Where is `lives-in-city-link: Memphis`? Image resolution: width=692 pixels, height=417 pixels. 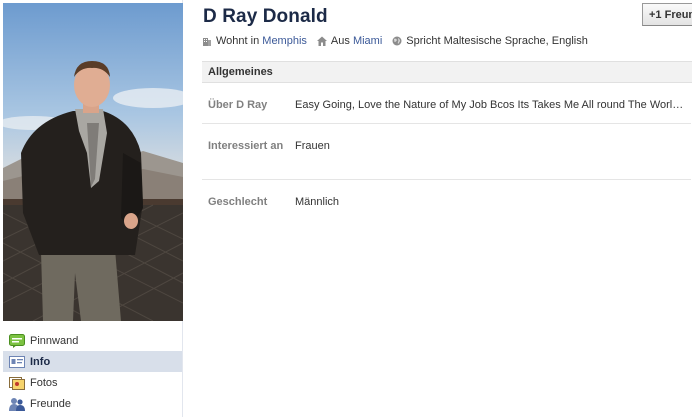
lives-in-city-link: Memphis is located at coordinates (284, 41).